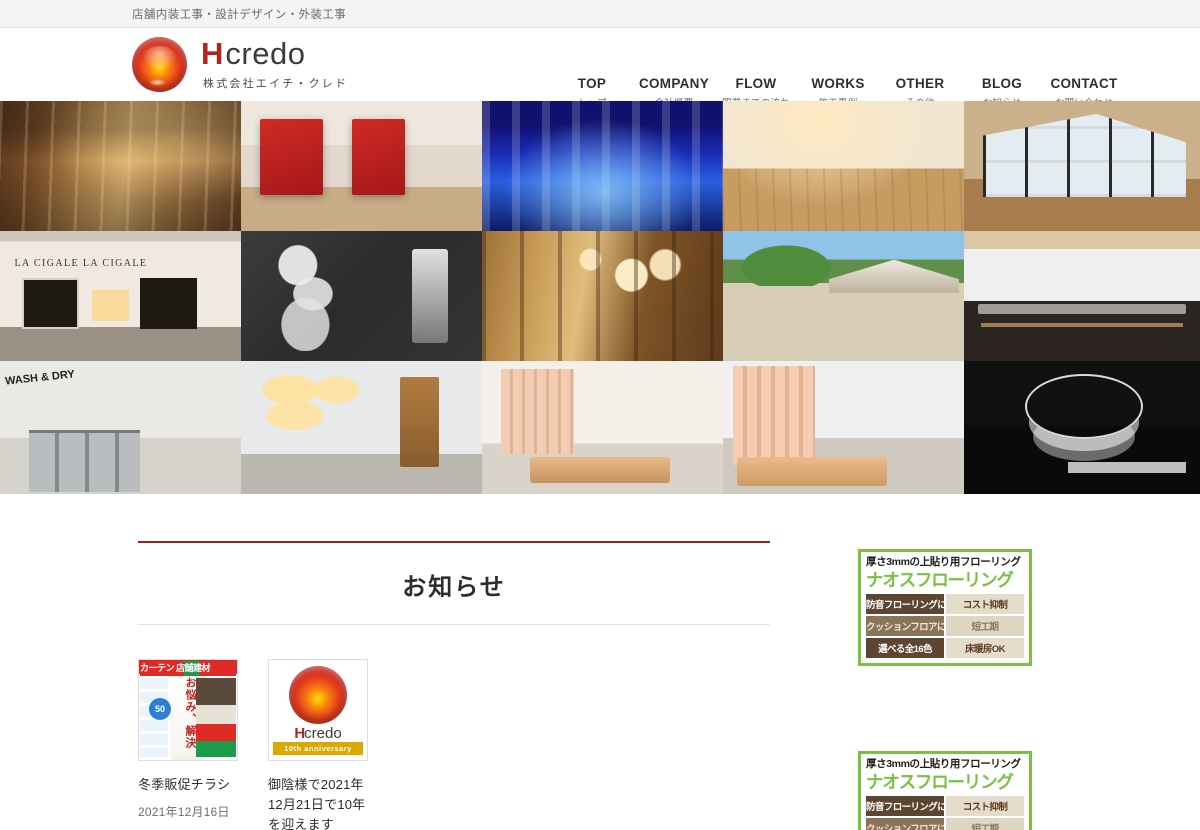 The height and width of the screenshot is (830, 1200). Describe the element at coordinates (600, 14) in the screenshot. I see `top-utility-bar: 店舗内装工事・設計デザイン・外装工事` at that location.